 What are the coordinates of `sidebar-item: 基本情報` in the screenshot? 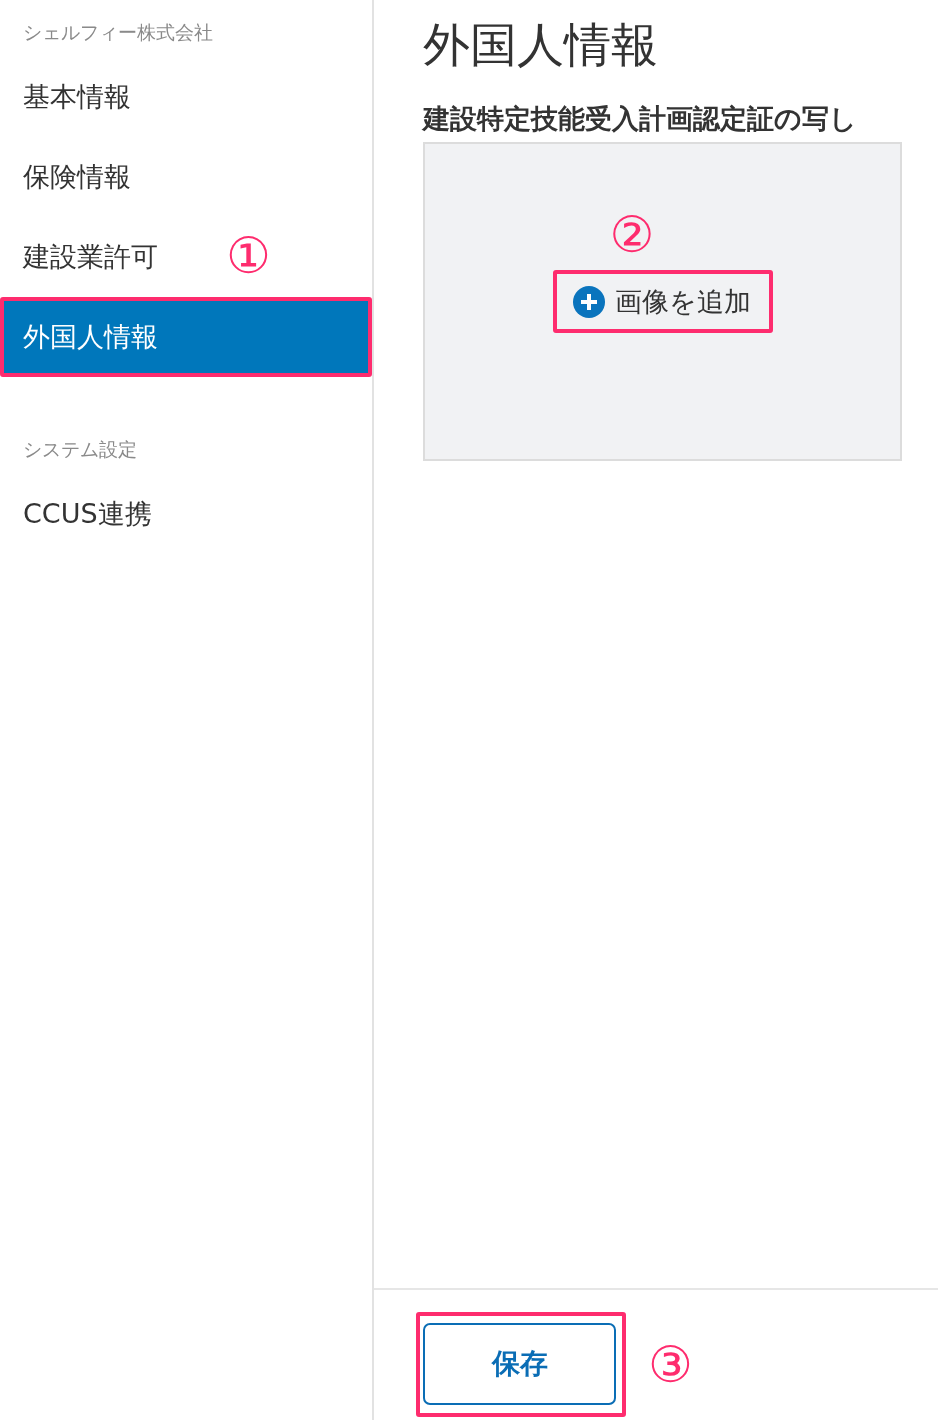 It's located at (77, 97).